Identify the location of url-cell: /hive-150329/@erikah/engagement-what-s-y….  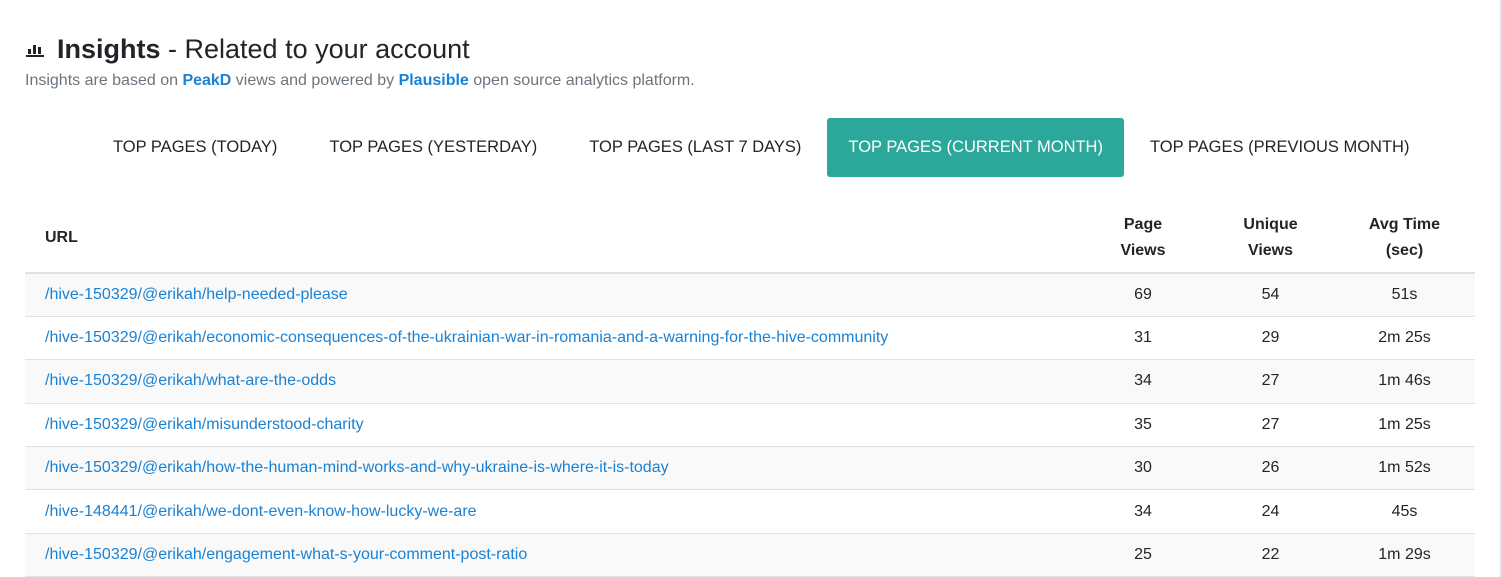
(552, 555).